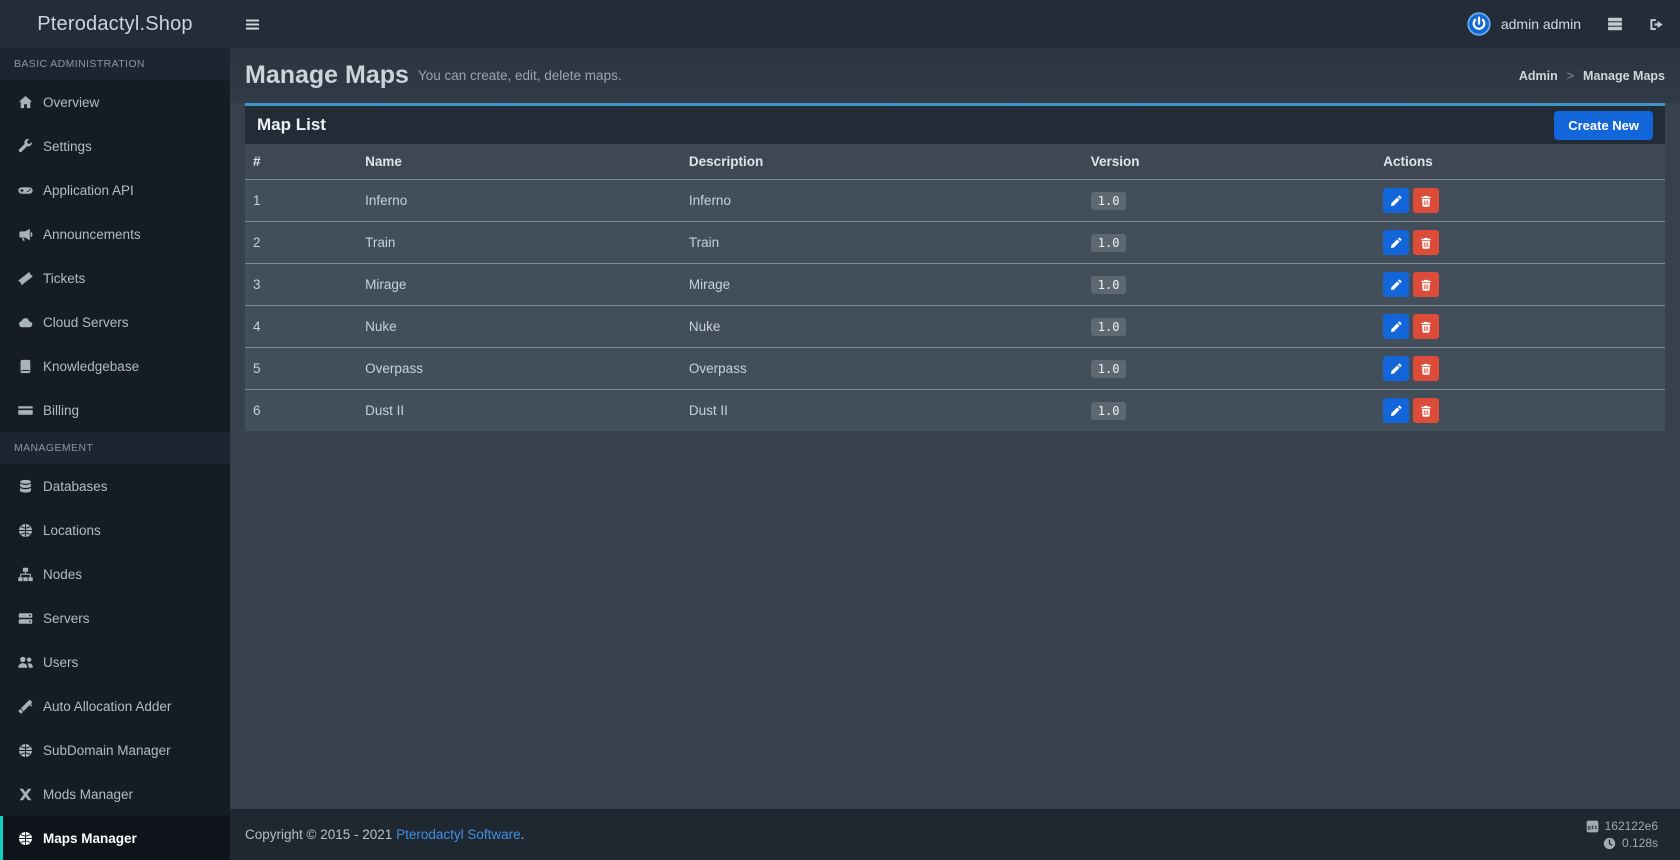 Image resolution: width=1680 pixels, height=860 pixels. Describe the element at coordinates (25, 102) in the screenshot. I see `home-icon` at that location.